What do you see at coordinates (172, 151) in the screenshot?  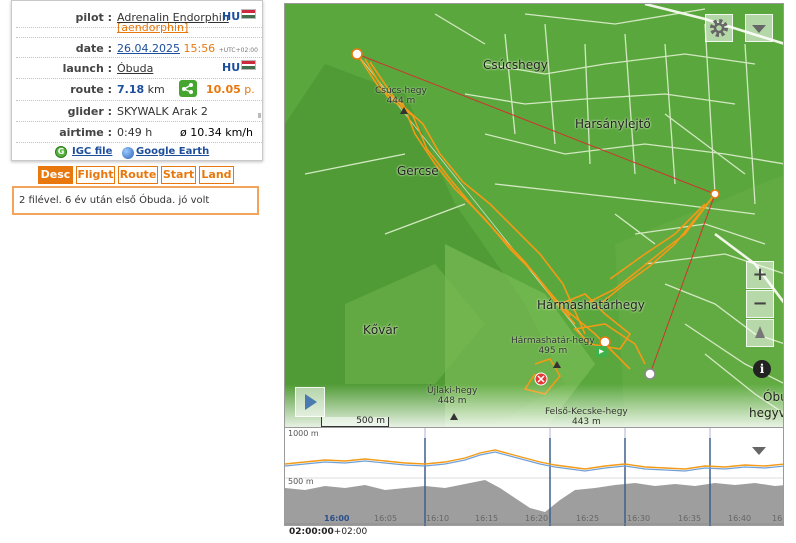 I see `google-earth-link: Google Earth` at bounding box center [172, 151].